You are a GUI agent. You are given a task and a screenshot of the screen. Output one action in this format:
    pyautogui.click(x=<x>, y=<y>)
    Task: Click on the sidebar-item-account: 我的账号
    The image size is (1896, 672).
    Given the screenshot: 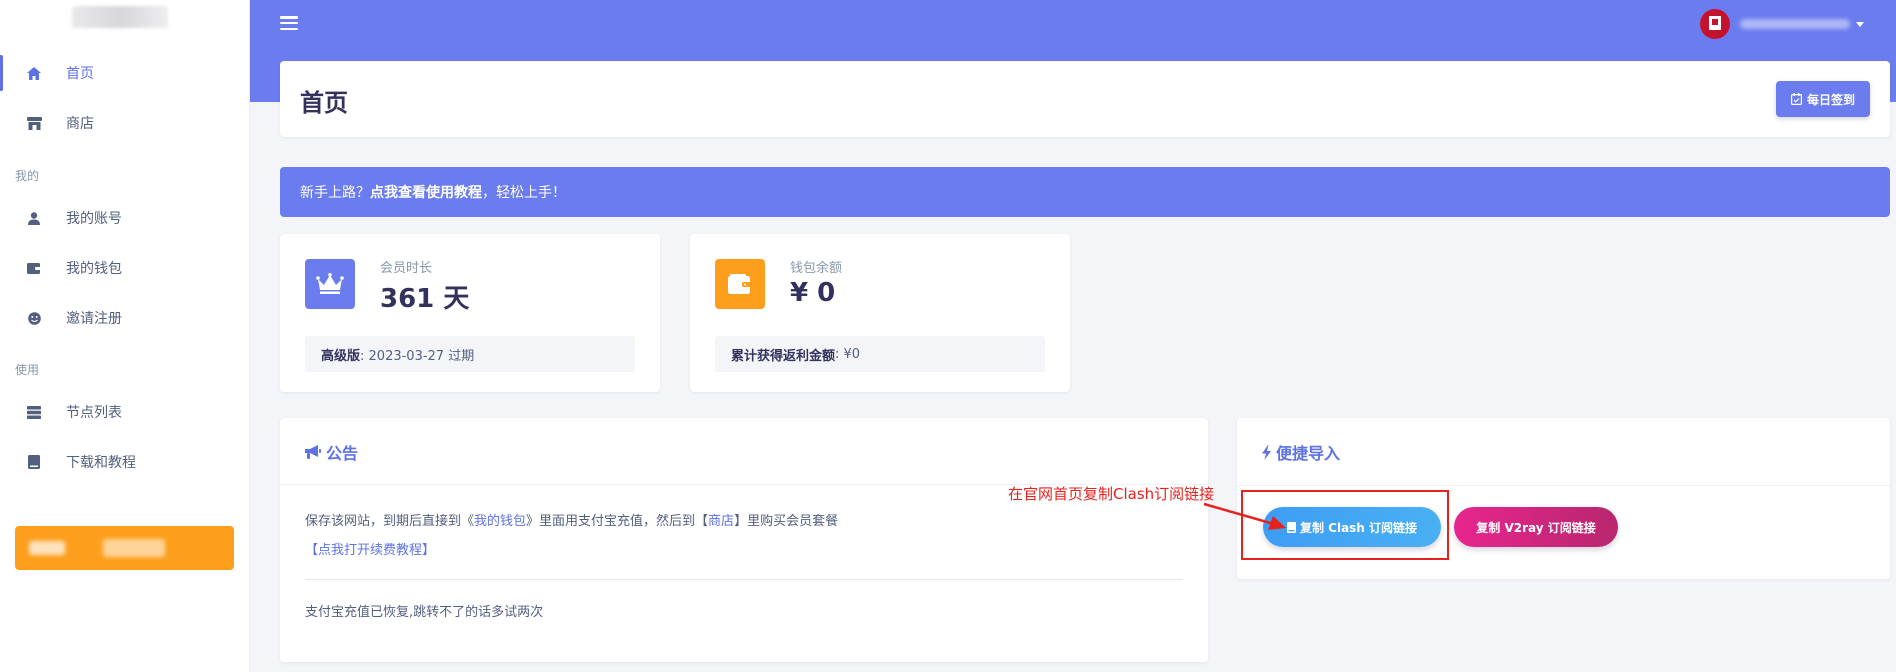 What is the action you would take?
    pyautogui.click(x=125, y=218)
    